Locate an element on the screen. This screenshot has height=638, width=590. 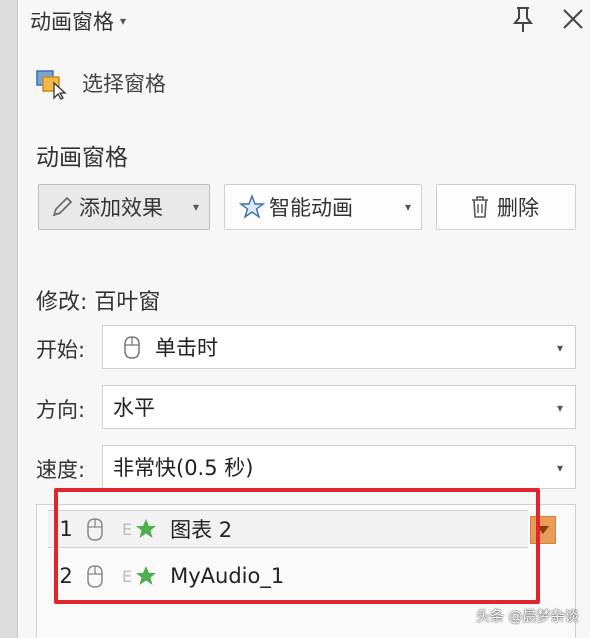
list-item: 1 E 图表 2 is located at coordinates (288, 529).